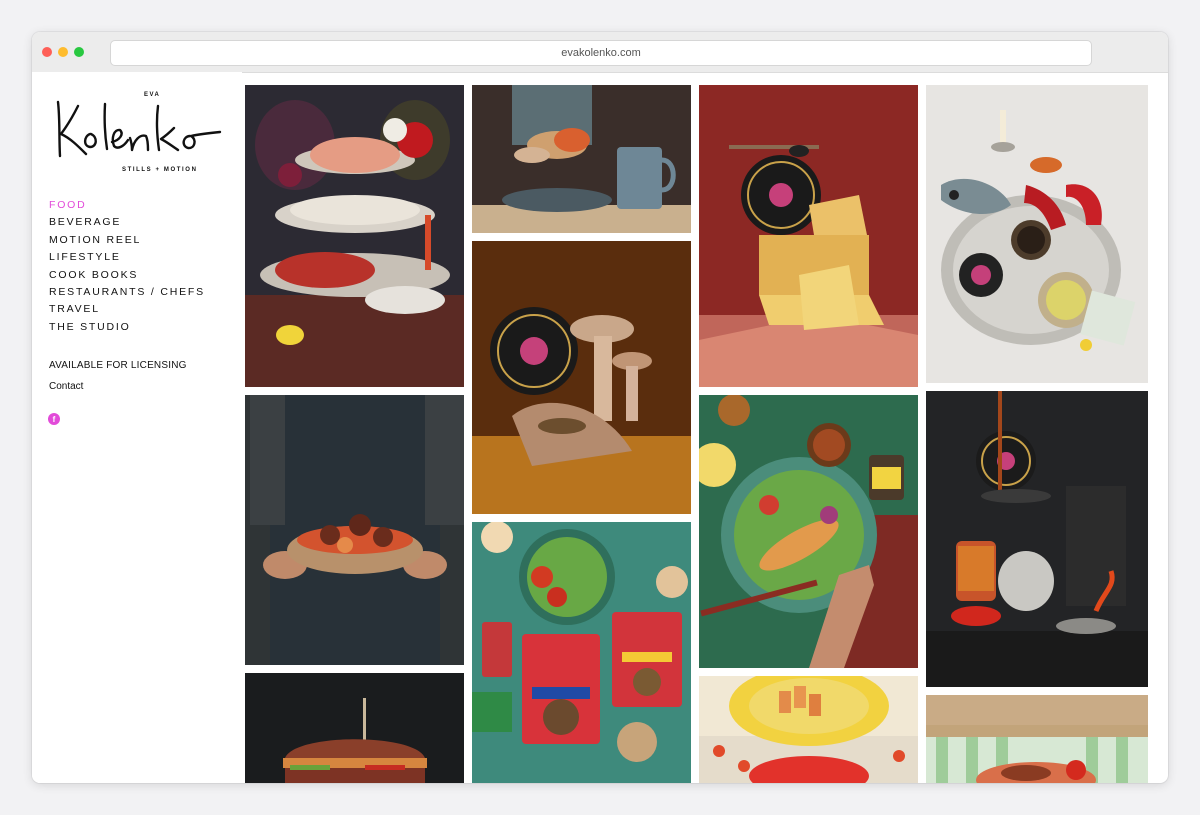 The height and width of the screenshot is (815, 1200). I want to click on tomato-dish-graphic, so click(1037, 739).